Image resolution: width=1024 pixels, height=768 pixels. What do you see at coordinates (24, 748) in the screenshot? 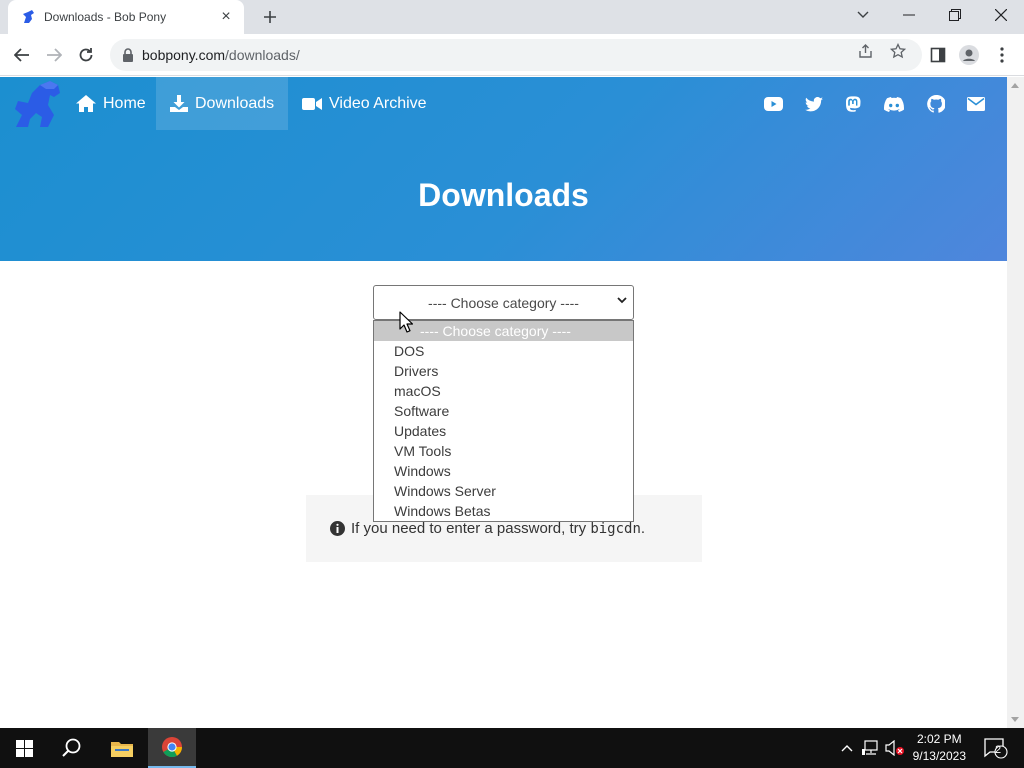
I see `start-windows-icon` at bounding box center [24, 748].